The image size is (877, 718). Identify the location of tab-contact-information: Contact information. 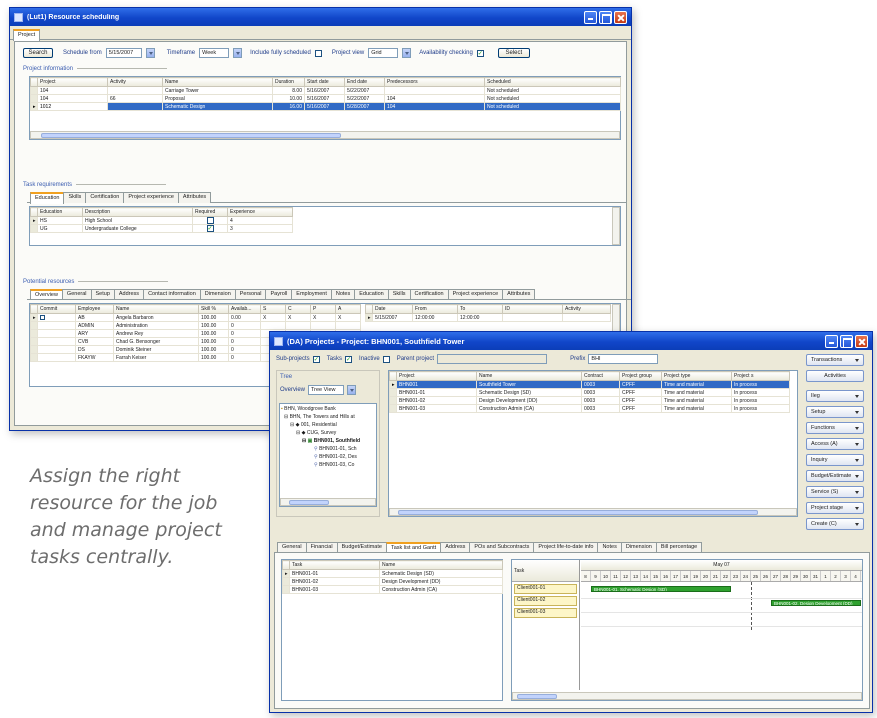
(172, 294).